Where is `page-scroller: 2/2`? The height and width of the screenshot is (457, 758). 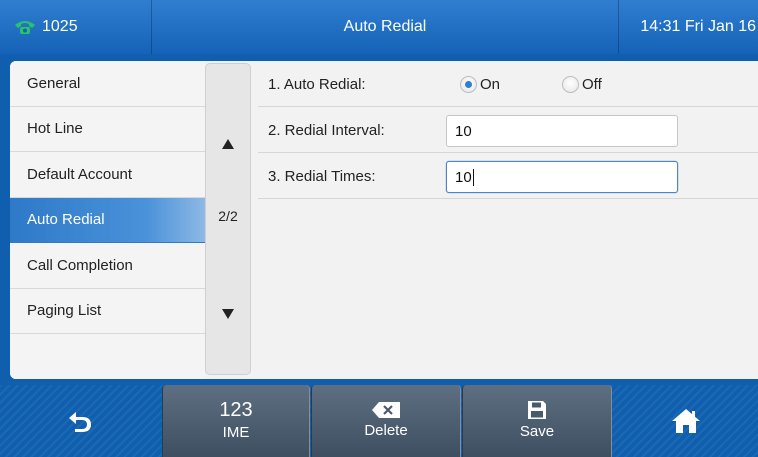 page-scroller: 2/2 is located at coordinates (228, 219).